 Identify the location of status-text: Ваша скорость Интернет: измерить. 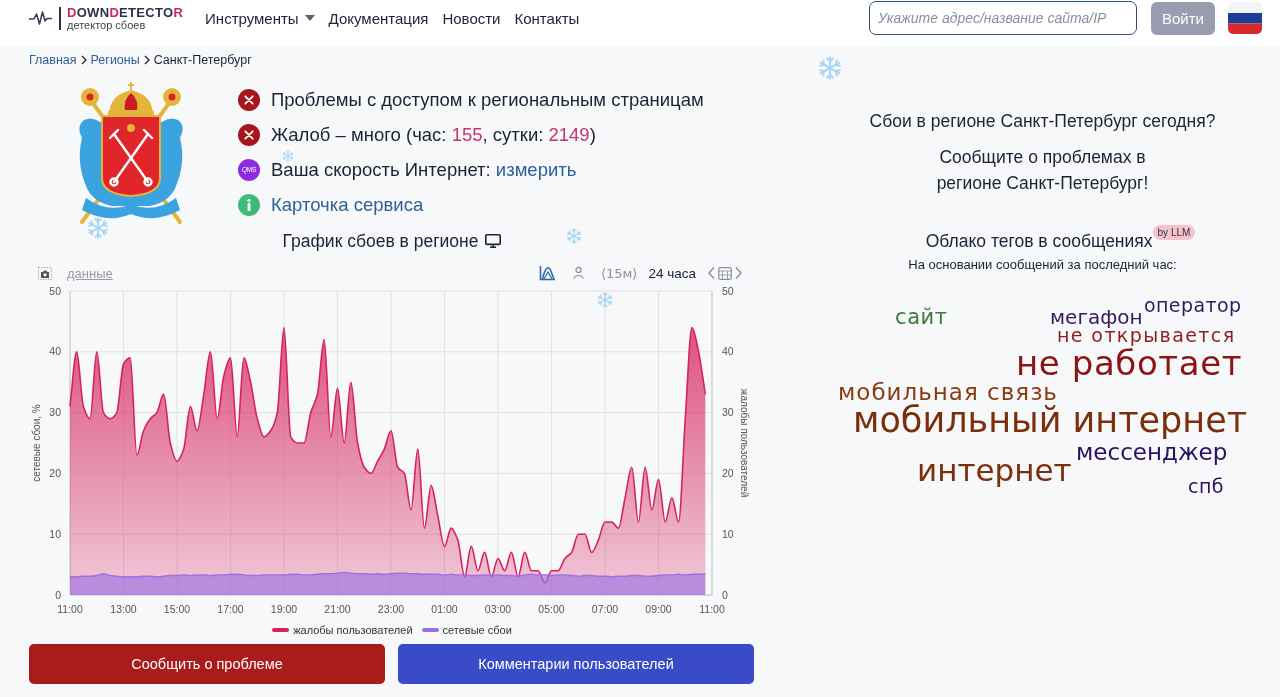
(424, 169).